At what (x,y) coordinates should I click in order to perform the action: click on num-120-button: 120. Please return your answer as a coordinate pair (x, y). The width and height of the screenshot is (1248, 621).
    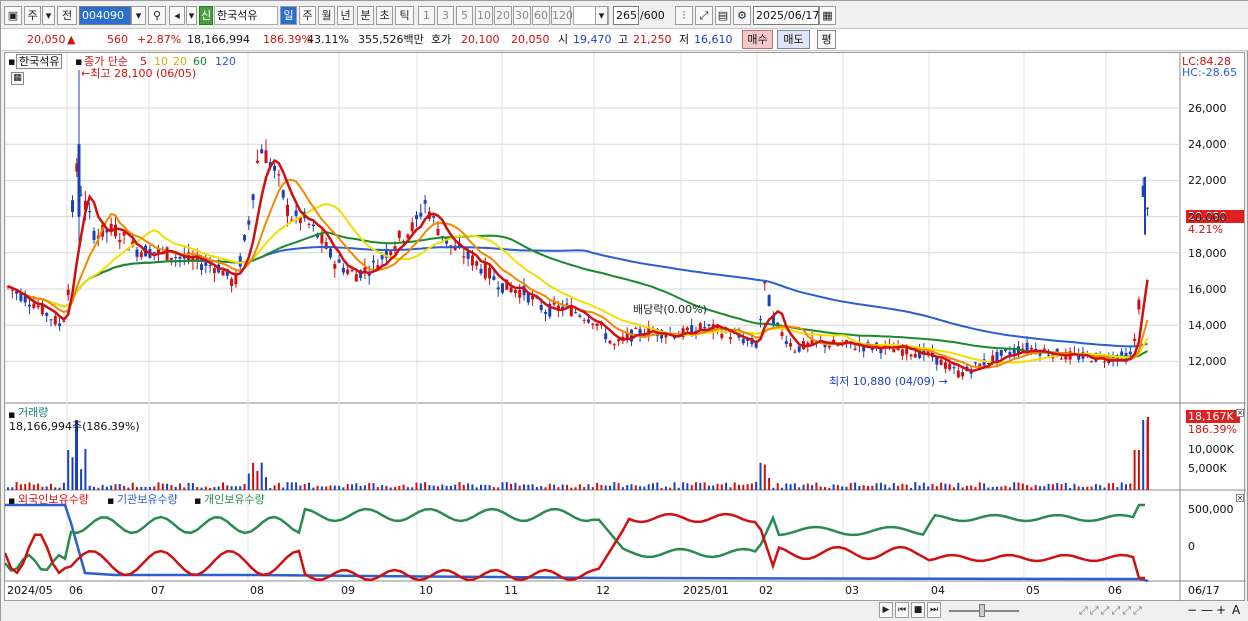
    Looking at the image, I should click on (562, 15).